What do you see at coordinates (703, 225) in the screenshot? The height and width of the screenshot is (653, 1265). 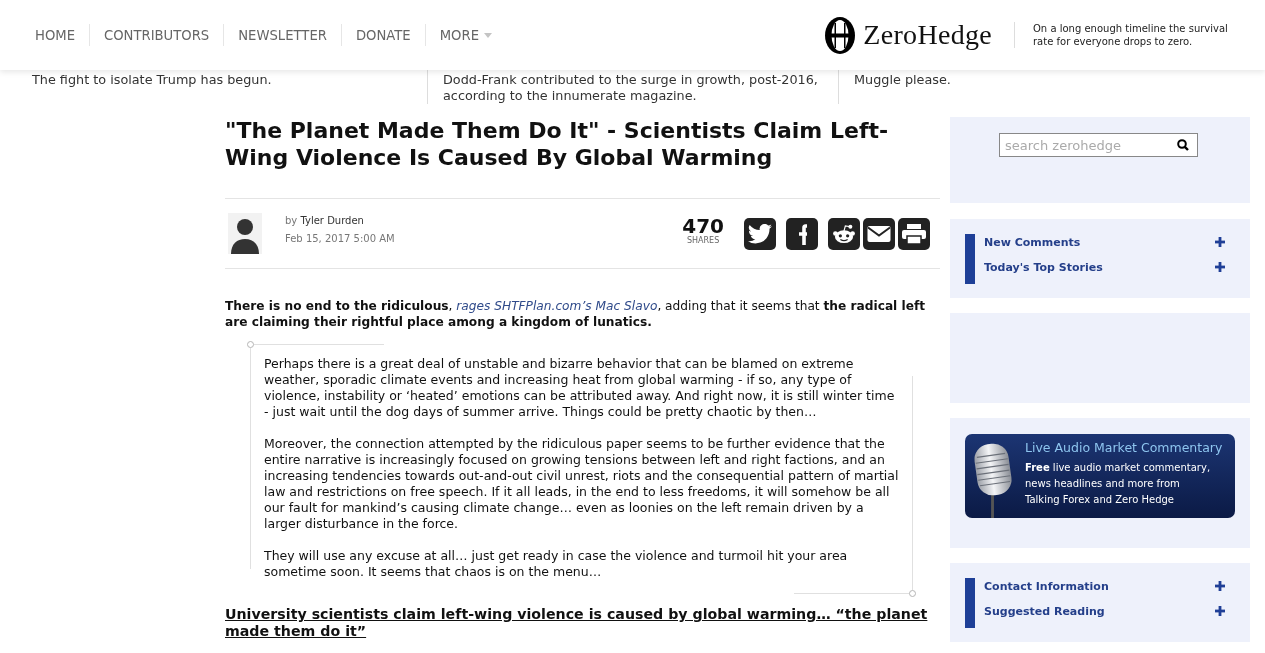 I see `share-count: 470` at bounding box center [703, 225].